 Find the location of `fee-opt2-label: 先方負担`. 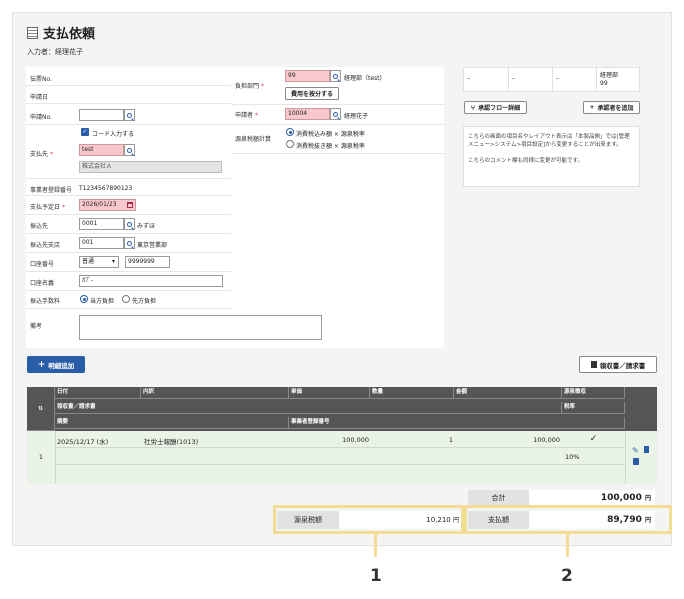

fee-opt2-label: 先方負担 is located at coordinates (144, 301).